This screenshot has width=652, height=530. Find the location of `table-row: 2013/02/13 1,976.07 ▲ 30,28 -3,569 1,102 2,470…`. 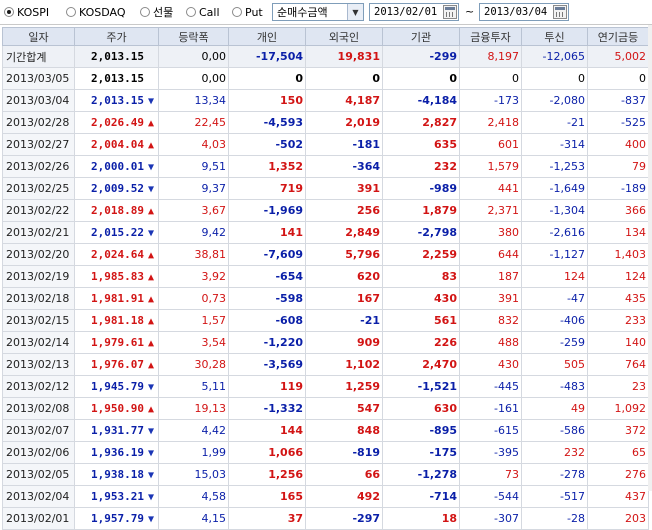

table-row: 2013/02/13 1,976.07 ▲ 30,28 -3,569 1,102 2,470… is located at coordinates (325, 364).